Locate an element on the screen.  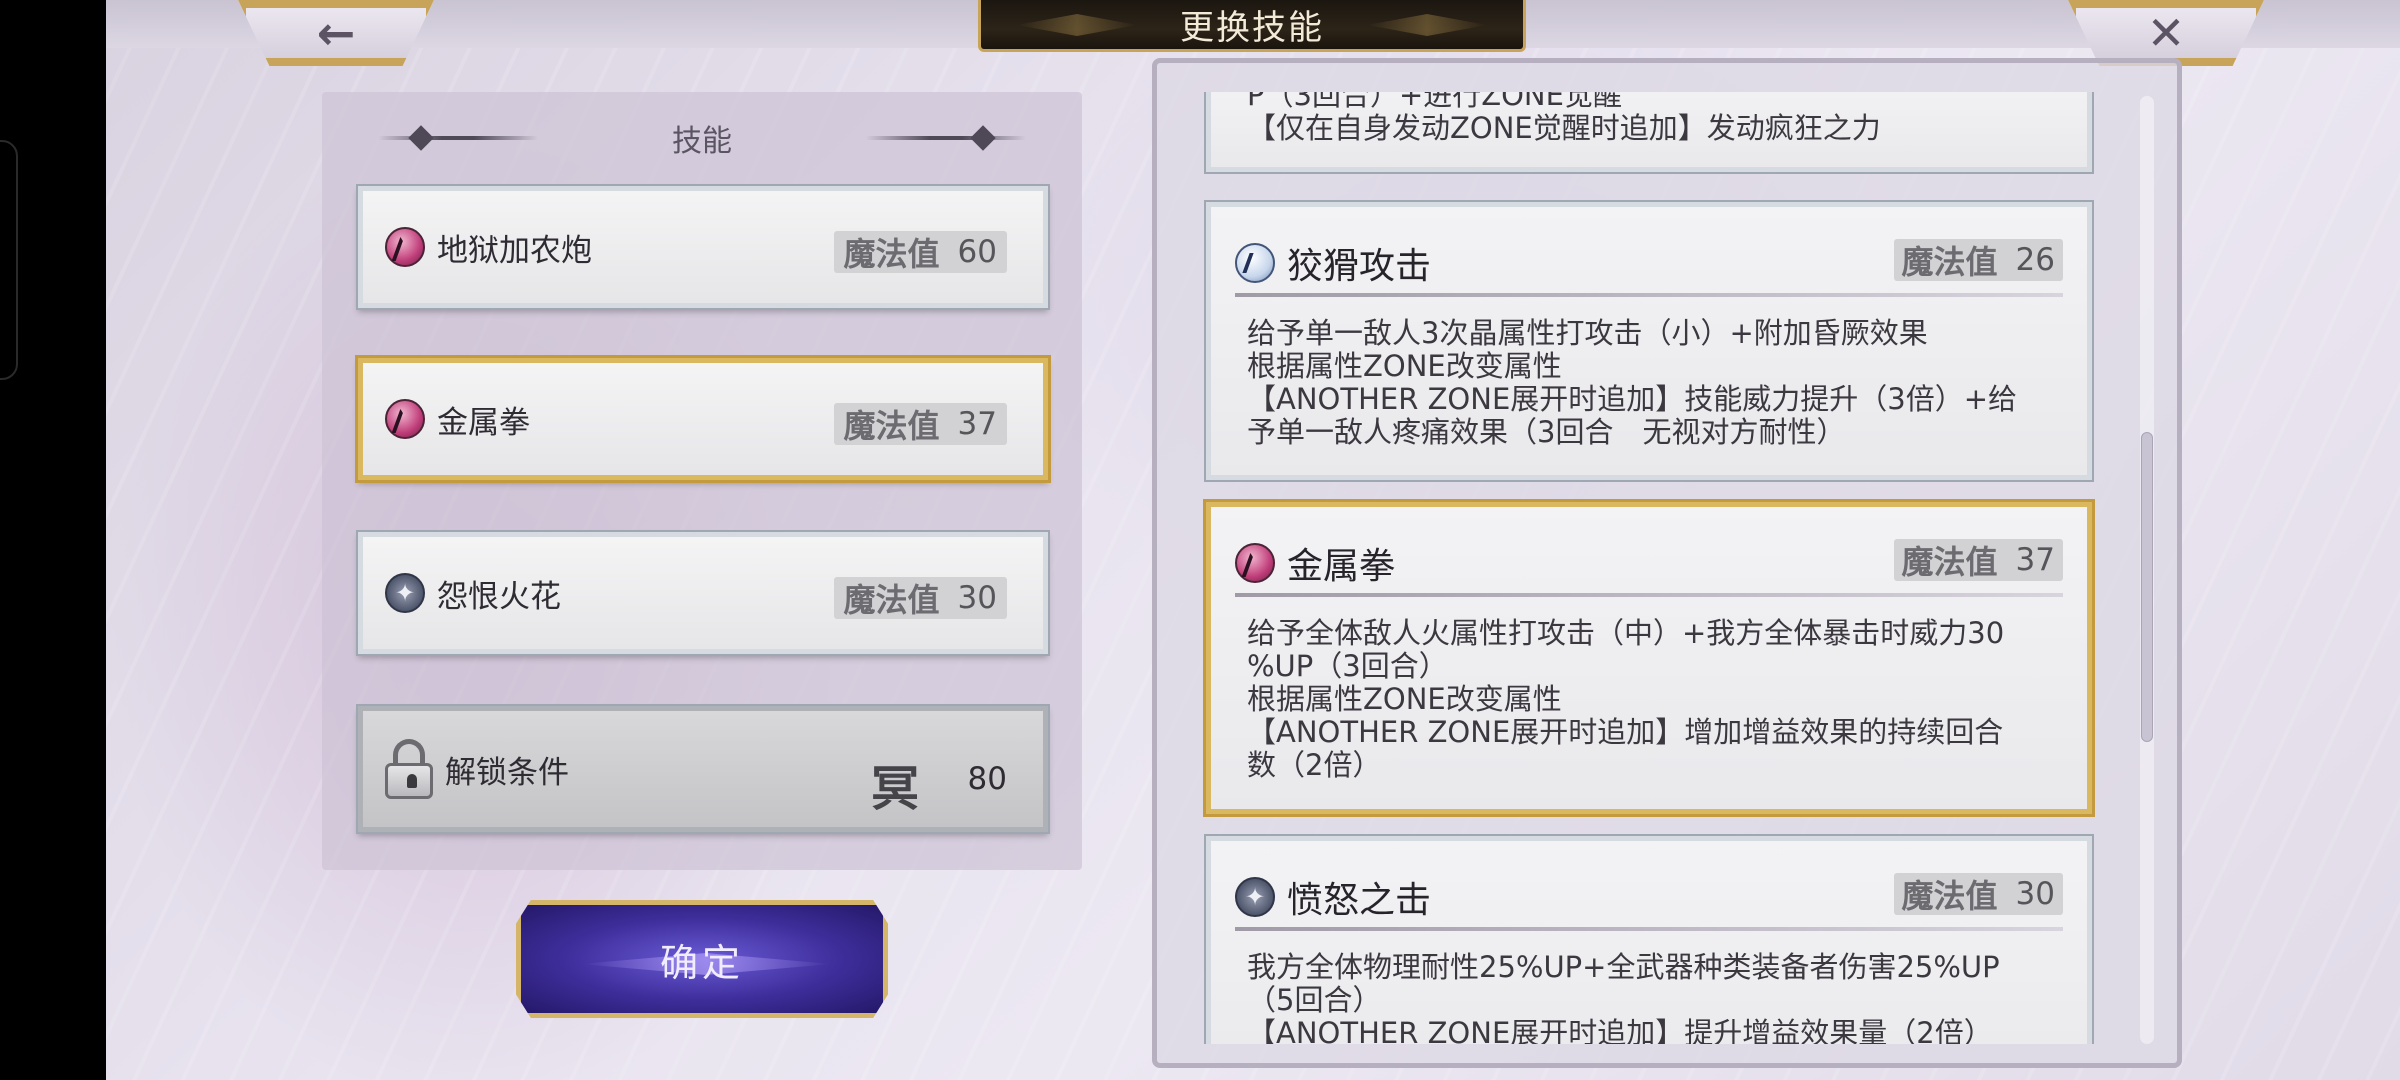
skills-header: 技能 is located at coordinates (702, 138).